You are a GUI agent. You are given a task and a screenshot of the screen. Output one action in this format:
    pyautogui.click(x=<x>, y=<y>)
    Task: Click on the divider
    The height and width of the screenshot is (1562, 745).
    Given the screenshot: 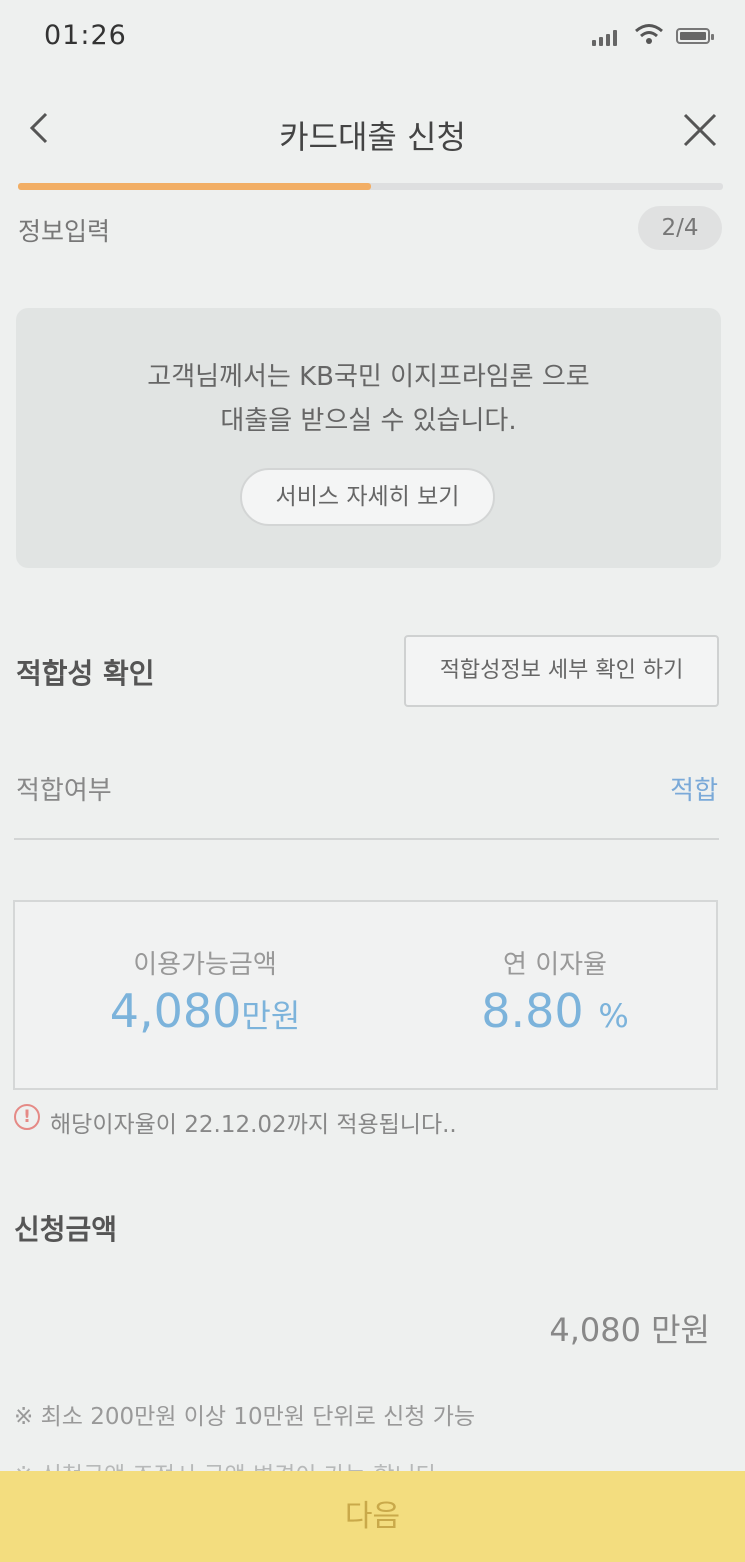 What is the action you would take?
    pyautogui.click(x=366, y=839)
    